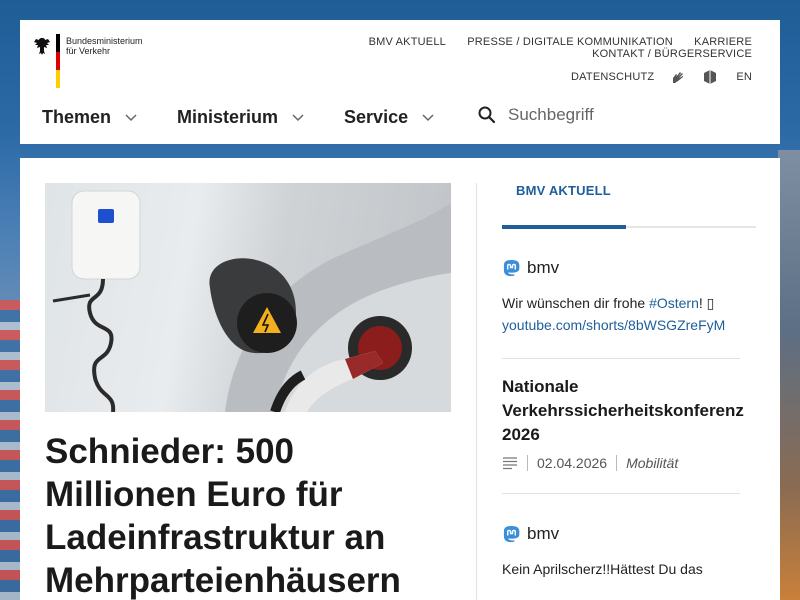 The height and width of the screenshot is (600, 800). Describe the element at coordinates (476, 391) in the screenshot. I see `column-divider` at that location.